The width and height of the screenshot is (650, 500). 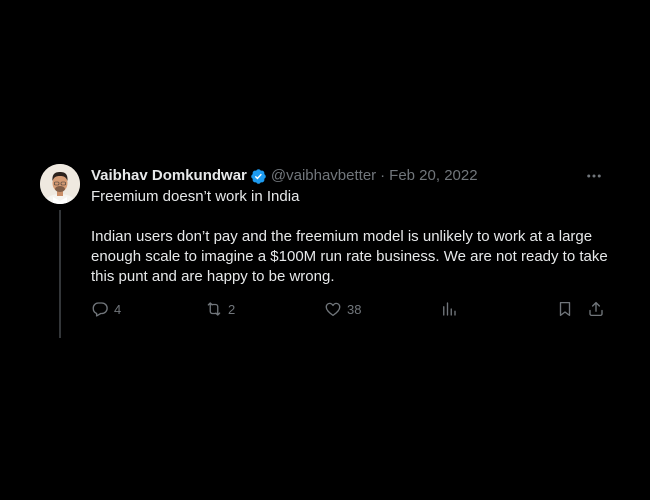 I want to click on retweet-icon, so click(x=214, y=309).